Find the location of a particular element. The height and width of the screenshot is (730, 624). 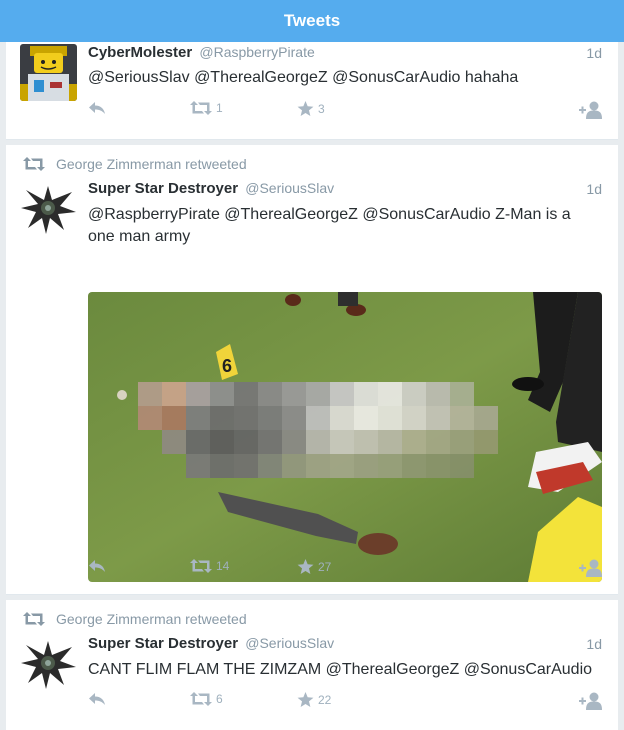

favorite-button: 3 is located at coordinates (311, 109).